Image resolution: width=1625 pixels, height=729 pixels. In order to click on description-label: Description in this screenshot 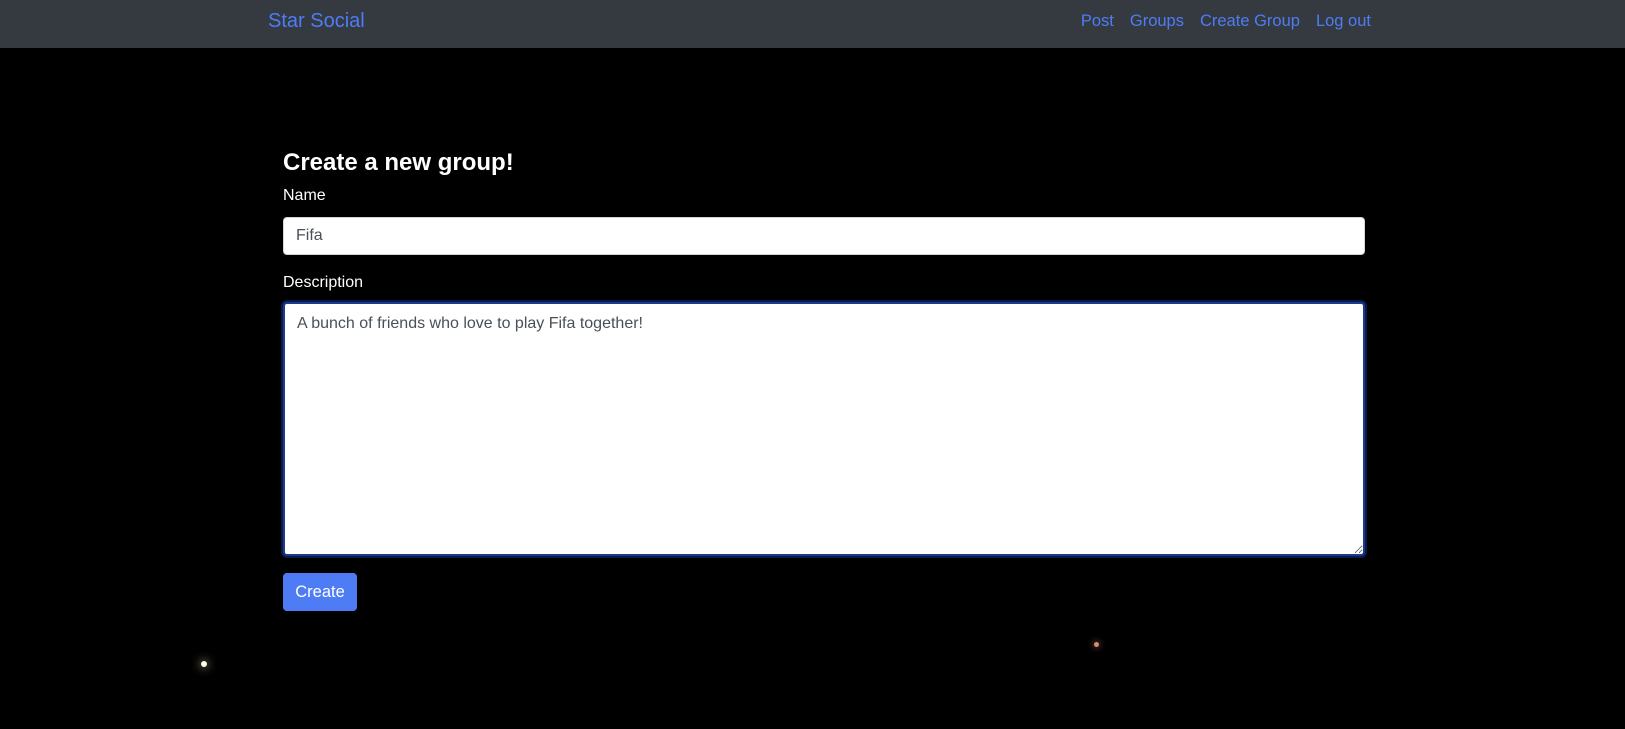, I will do `click(323, 282)`.